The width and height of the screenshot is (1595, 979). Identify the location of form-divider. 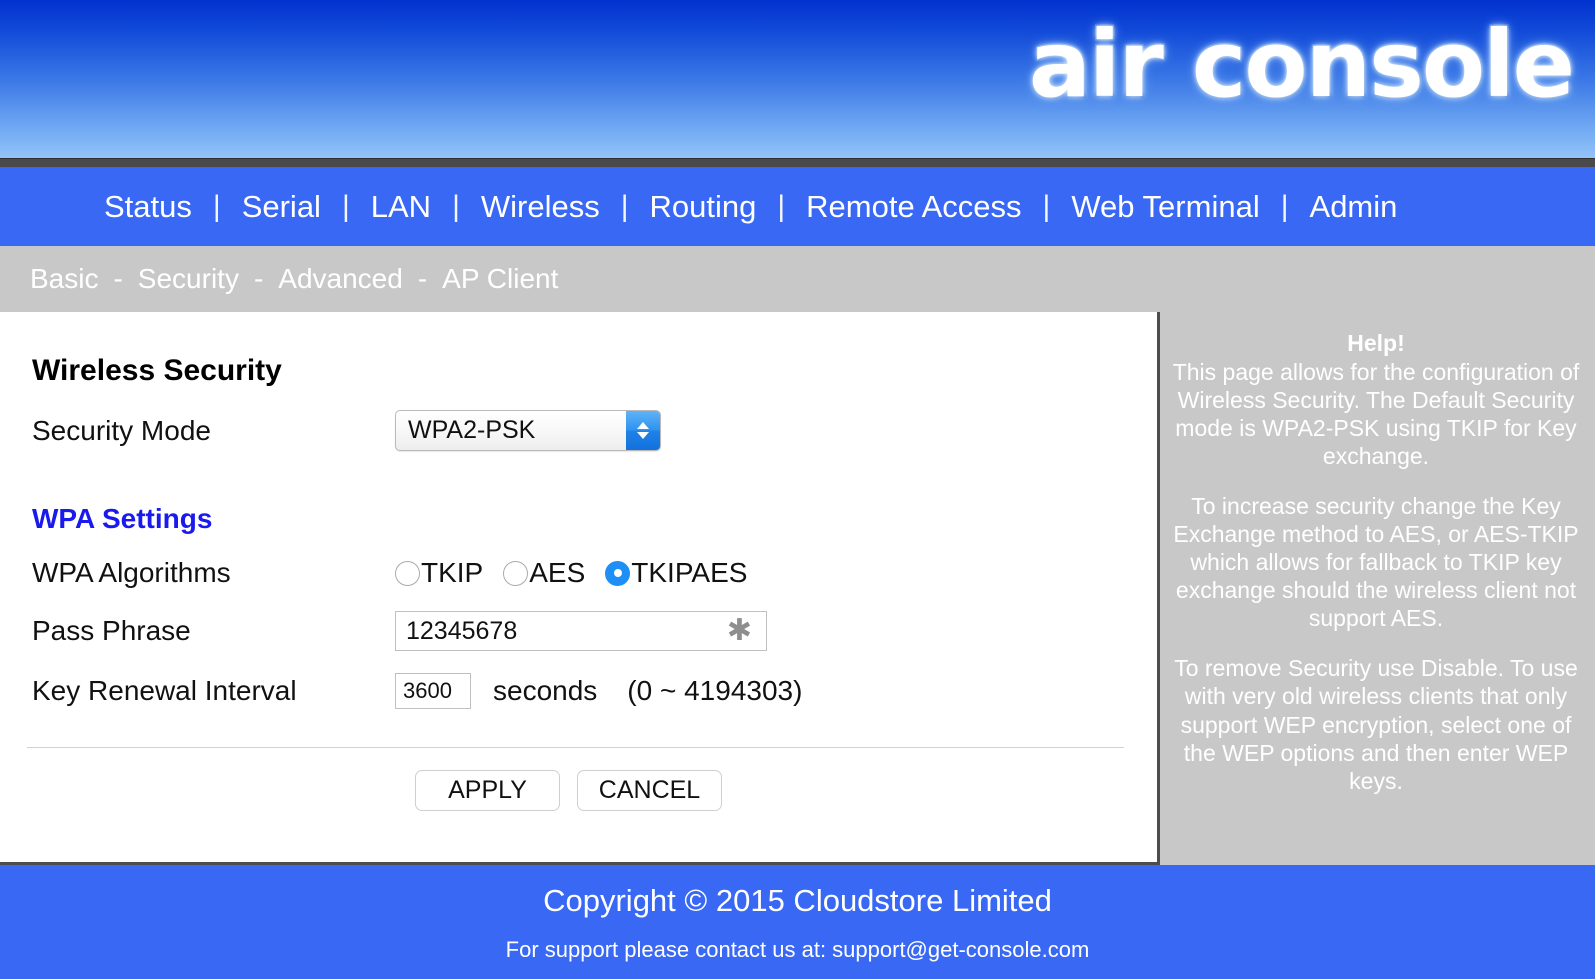
(575, 747).